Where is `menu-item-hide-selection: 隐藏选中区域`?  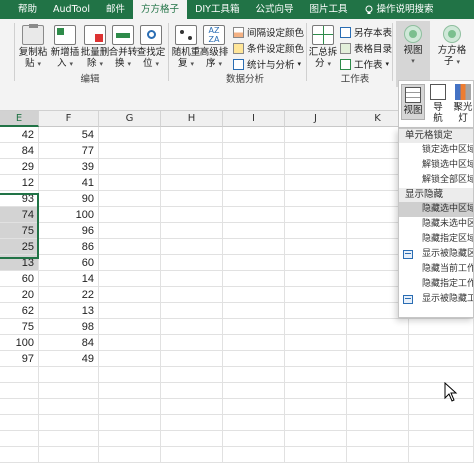
menu-item-hide-selection: 隐藏选中区域 is located at coordinates (436, 209).